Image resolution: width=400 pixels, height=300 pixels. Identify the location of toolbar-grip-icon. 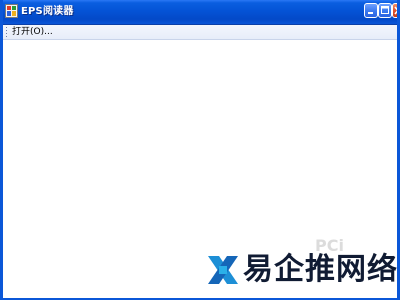
(6, 32).